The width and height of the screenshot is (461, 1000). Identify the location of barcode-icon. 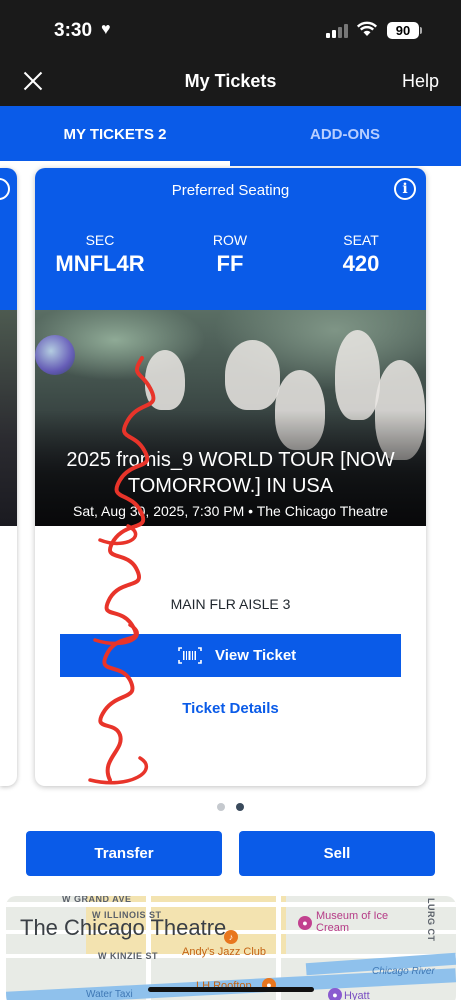
(190, 655).